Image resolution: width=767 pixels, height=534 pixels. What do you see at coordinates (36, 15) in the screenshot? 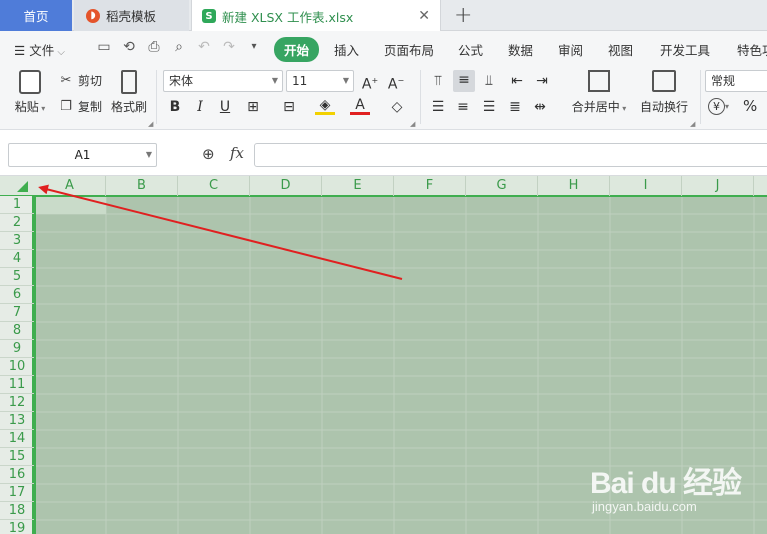
I see `tab-home: 首页` at bounding box center [36, 15].